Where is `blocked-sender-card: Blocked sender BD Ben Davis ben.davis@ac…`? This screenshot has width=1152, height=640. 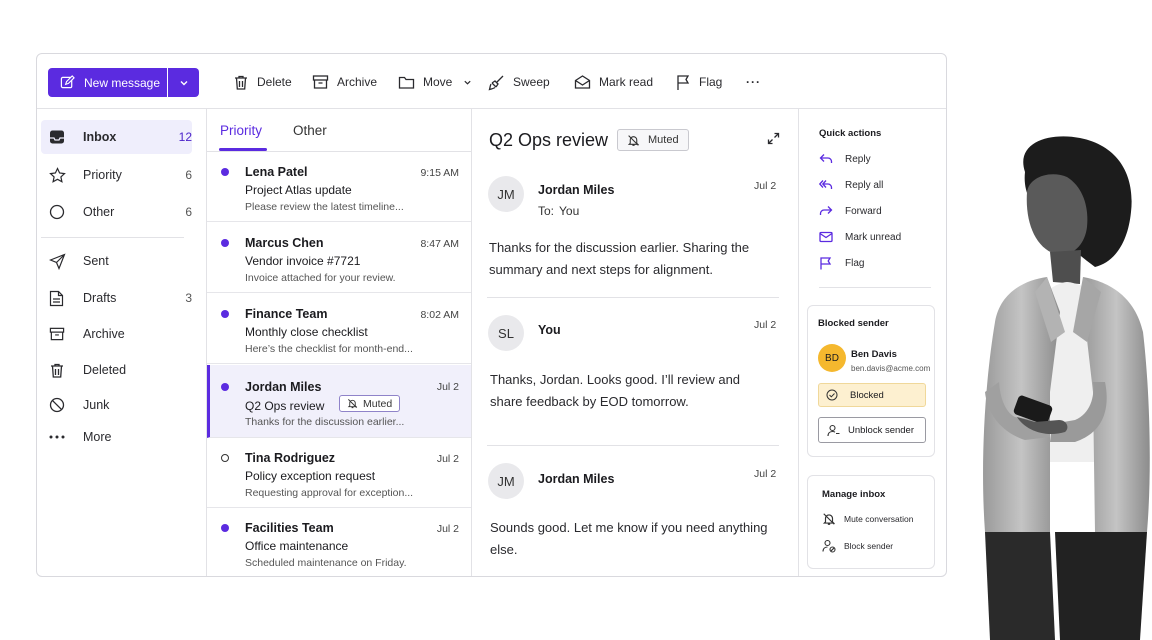
blocked-sender-card: Blocked sender BD Ben Davis ben.davis@ac… is located at coordinates (871, 381).